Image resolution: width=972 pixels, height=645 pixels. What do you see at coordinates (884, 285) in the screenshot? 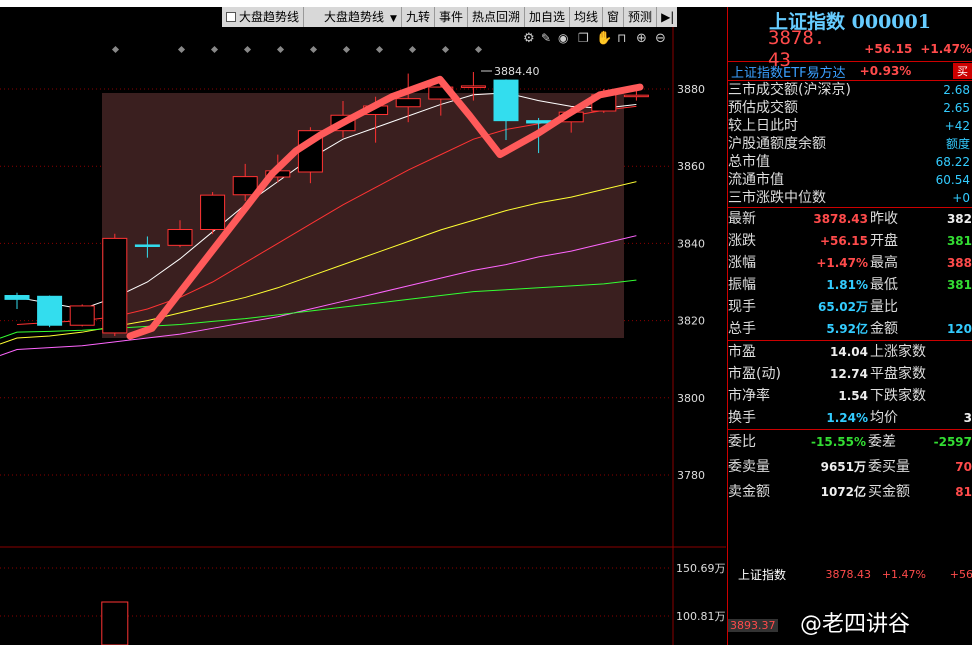
I see `stat-label: 最低` at bounding box center [884, 285].